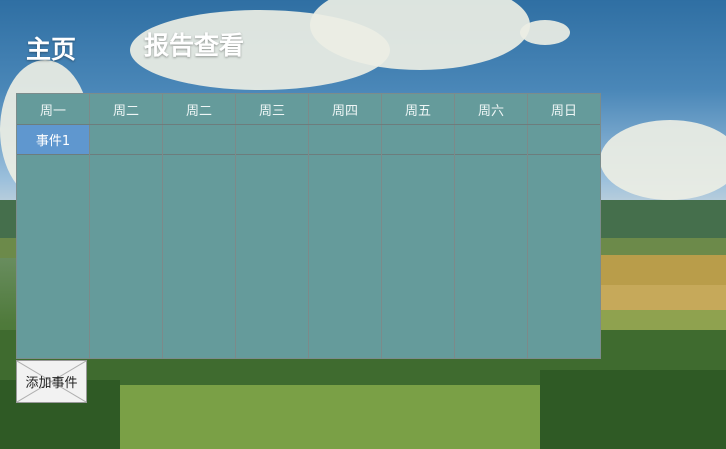 The width and height of the screenshot is (726, 449). I want to click on nav-home-link: 主页, so click(51, 48).